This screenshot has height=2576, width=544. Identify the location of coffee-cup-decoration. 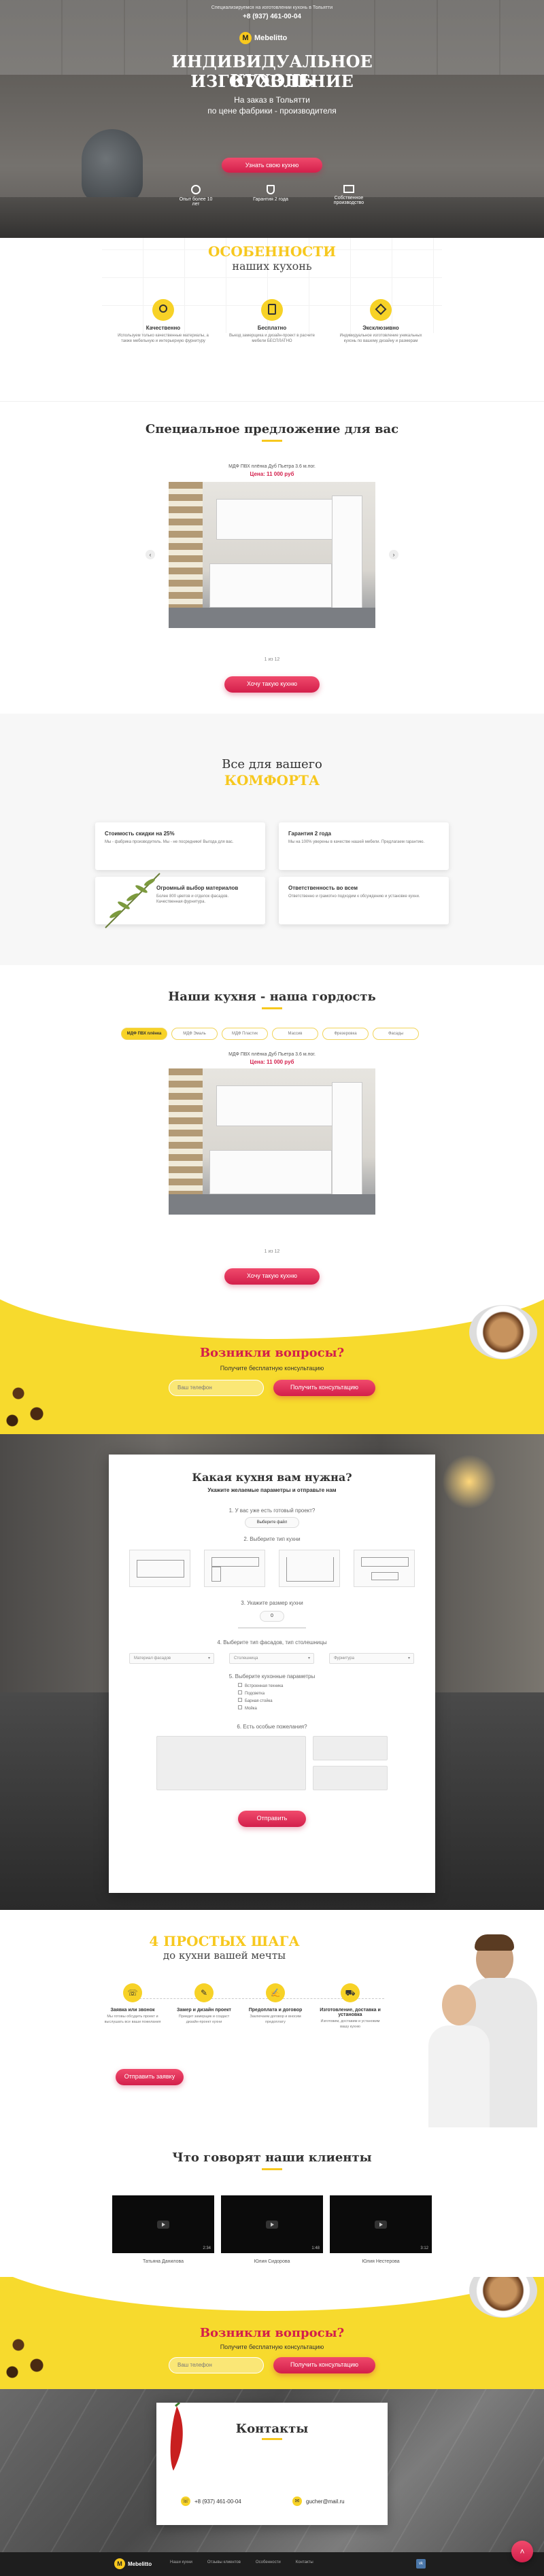
(503, 1332).